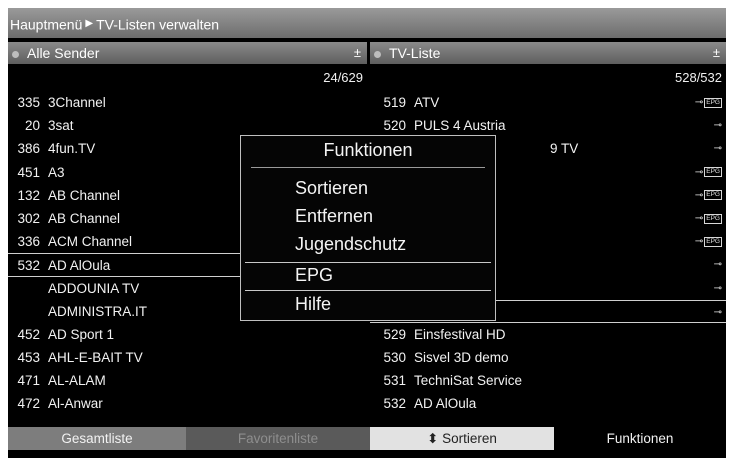 This screenshot has width=737, height=467. What do you see at coordinates (331, 188) in the screenshot?
I see `menu-item-sortieren: Sortieren` at bounding box center [331, 188].